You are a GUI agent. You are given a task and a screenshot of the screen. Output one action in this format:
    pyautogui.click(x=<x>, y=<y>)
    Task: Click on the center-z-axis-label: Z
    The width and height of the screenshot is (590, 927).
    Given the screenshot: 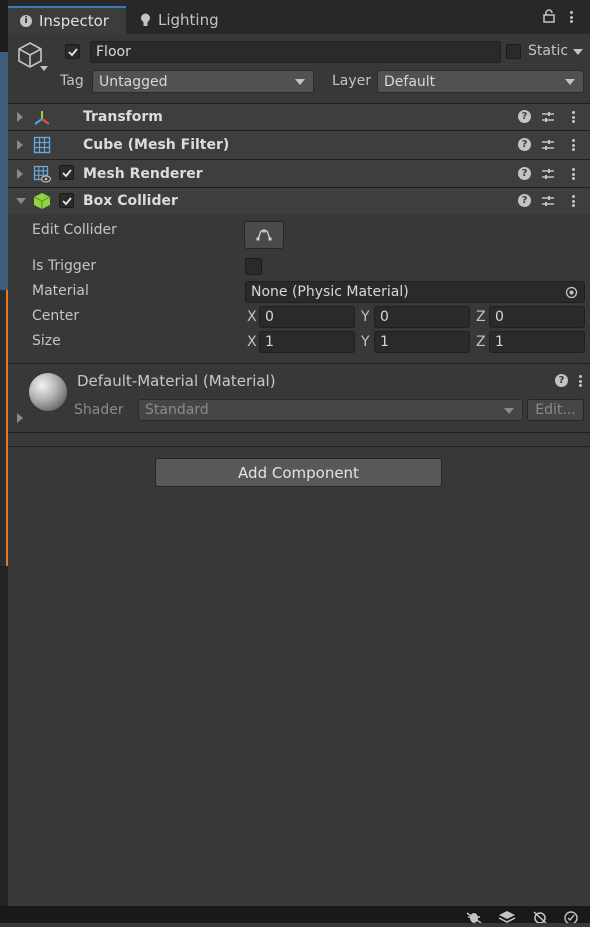 What is the action you would take?
    pyautogui.click(x=481, y=317)
    